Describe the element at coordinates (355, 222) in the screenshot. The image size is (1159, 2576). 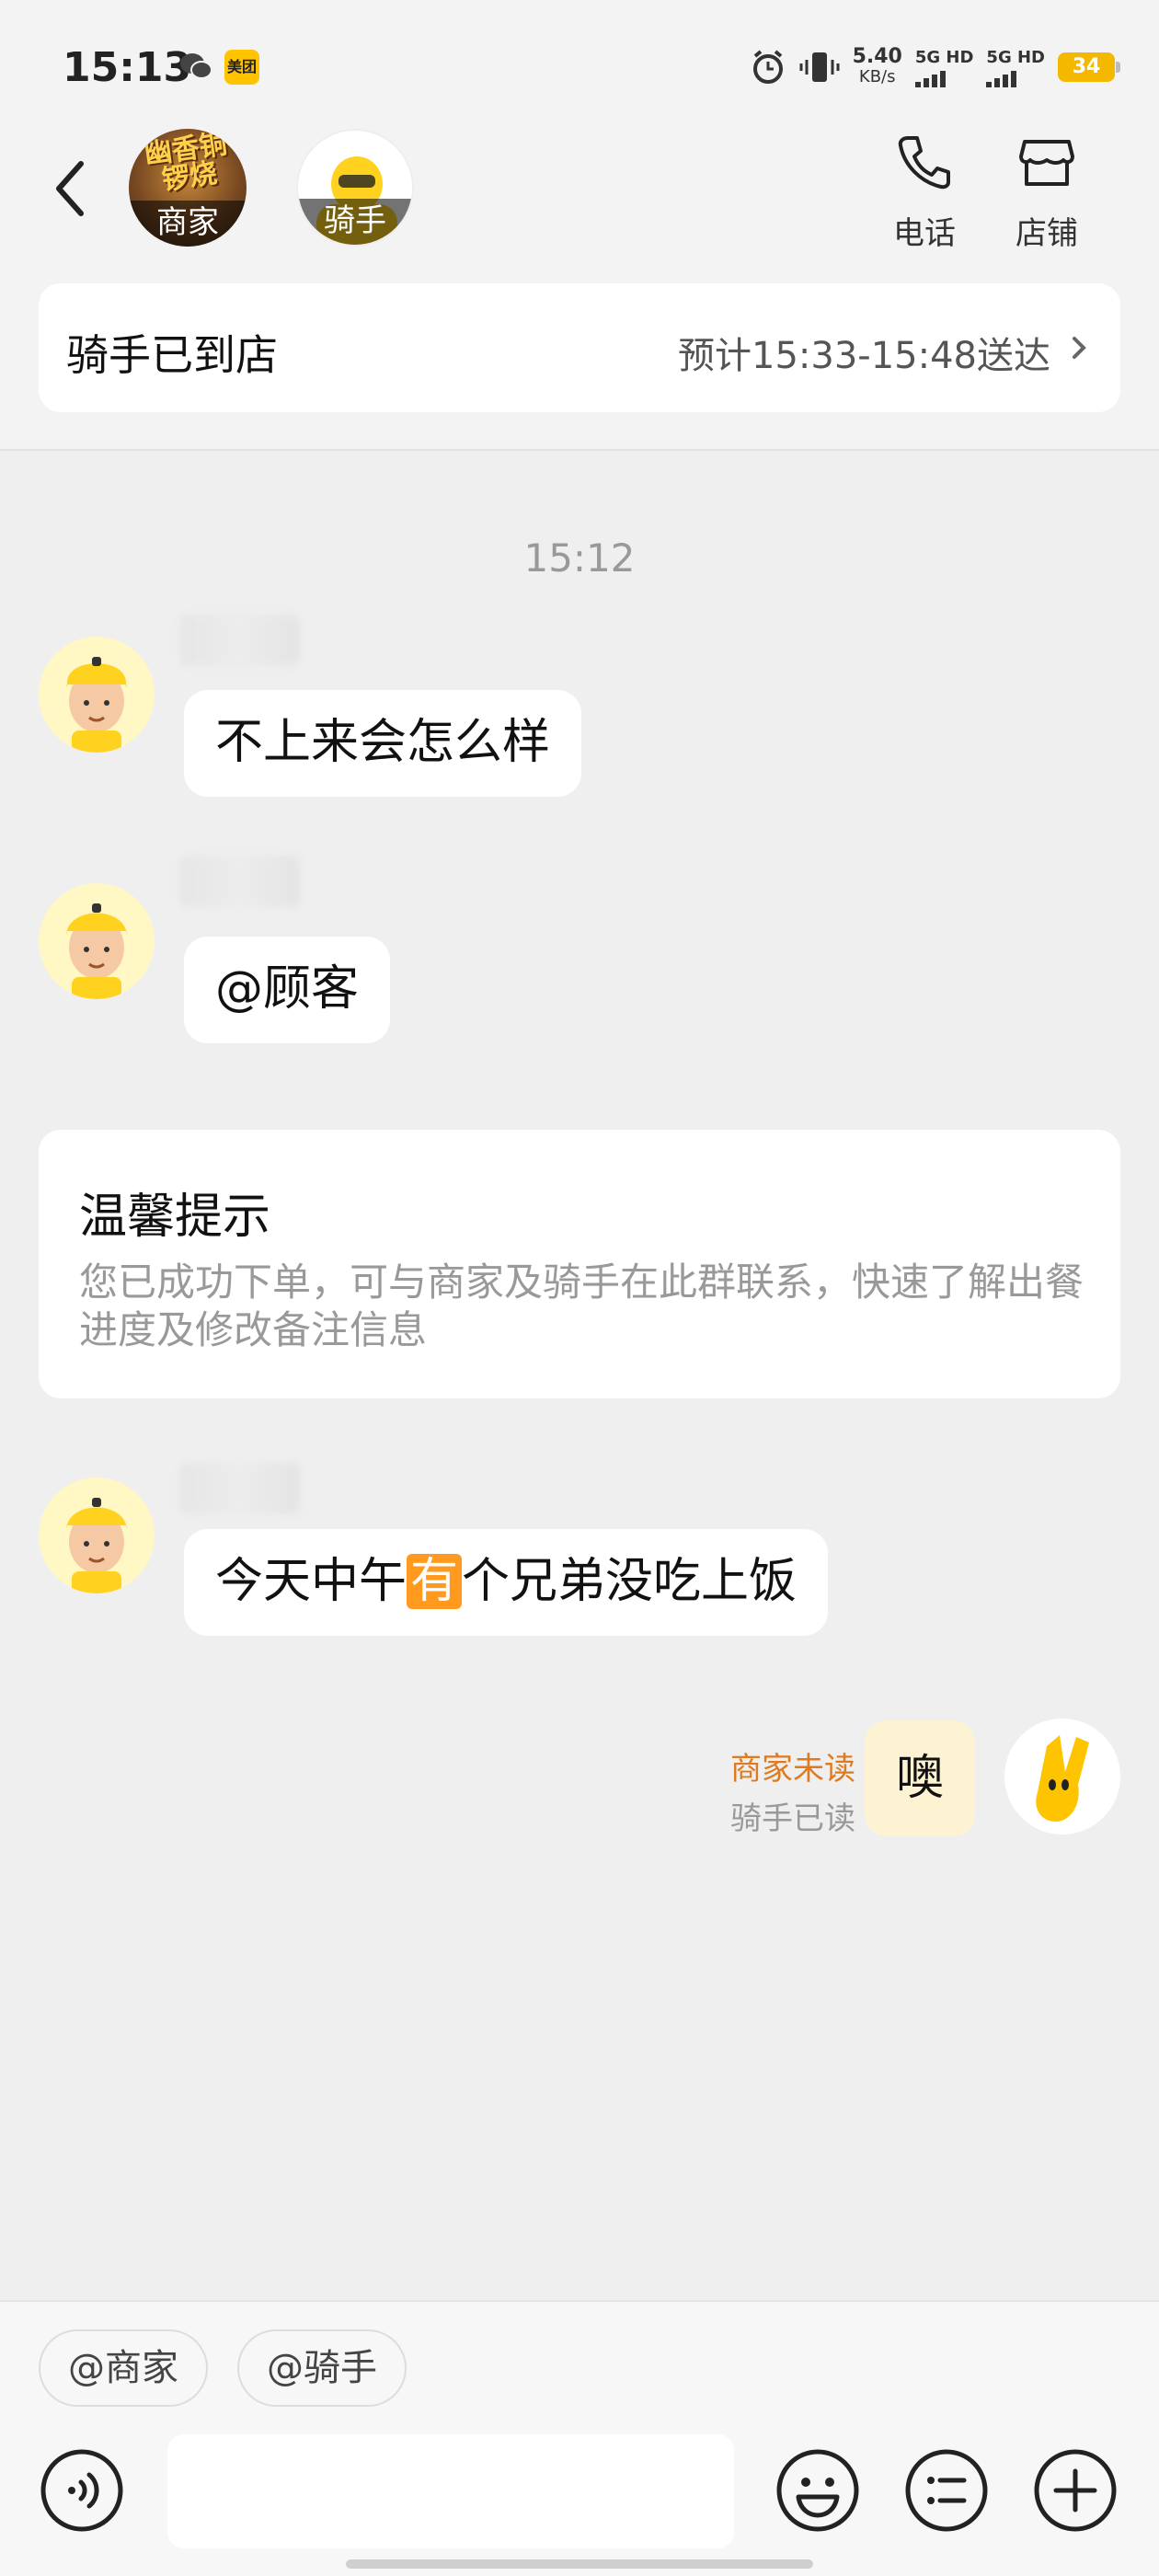
I see `rider-avatar-label: 骑手` at that location.